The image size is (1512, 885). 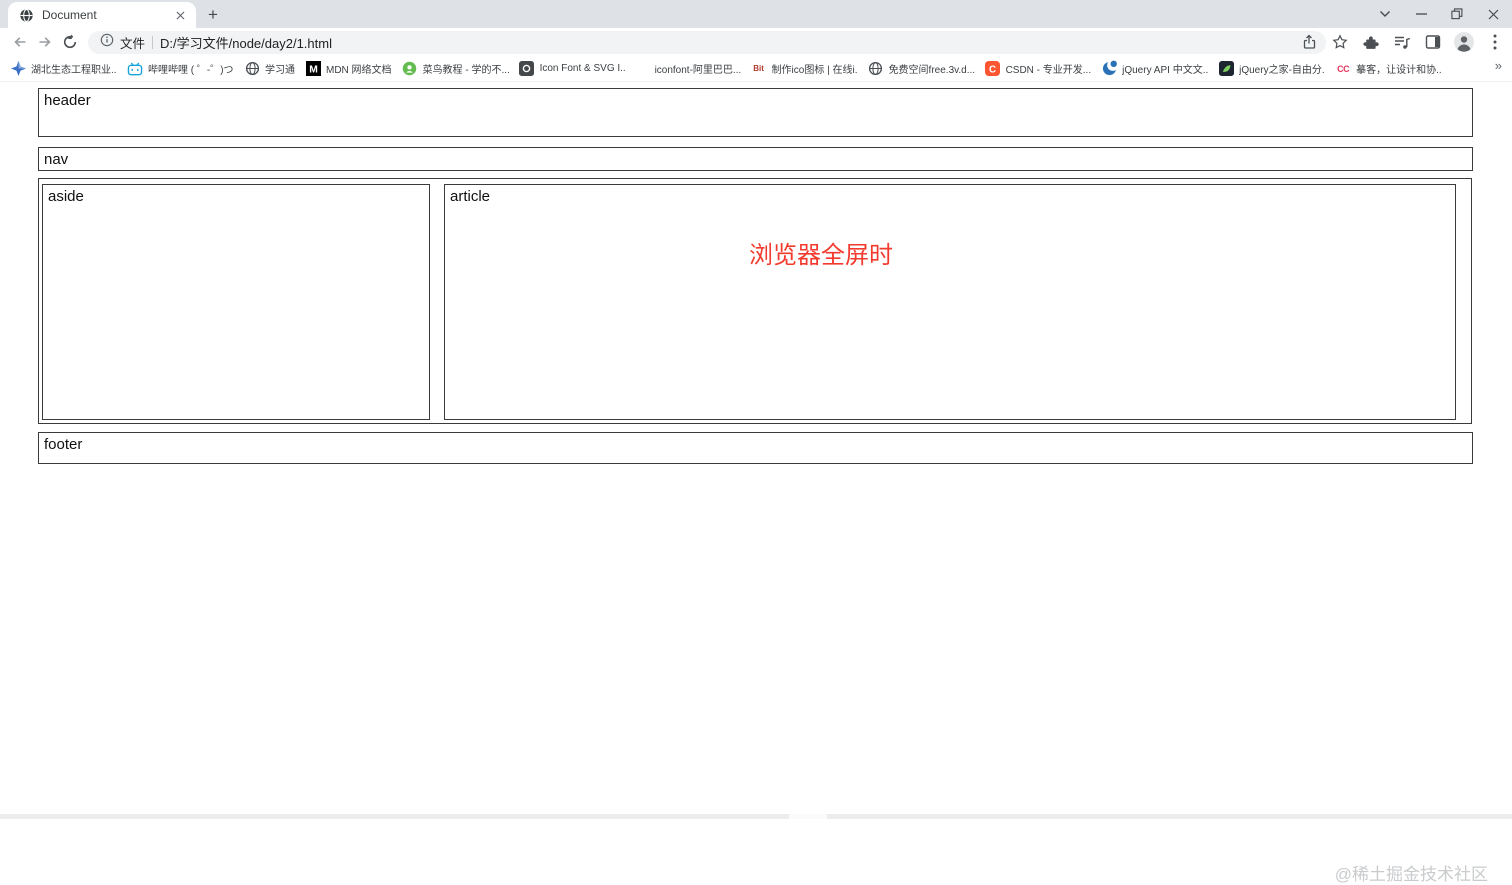 I want to click on reload-icon, so click(x=70, y=42).